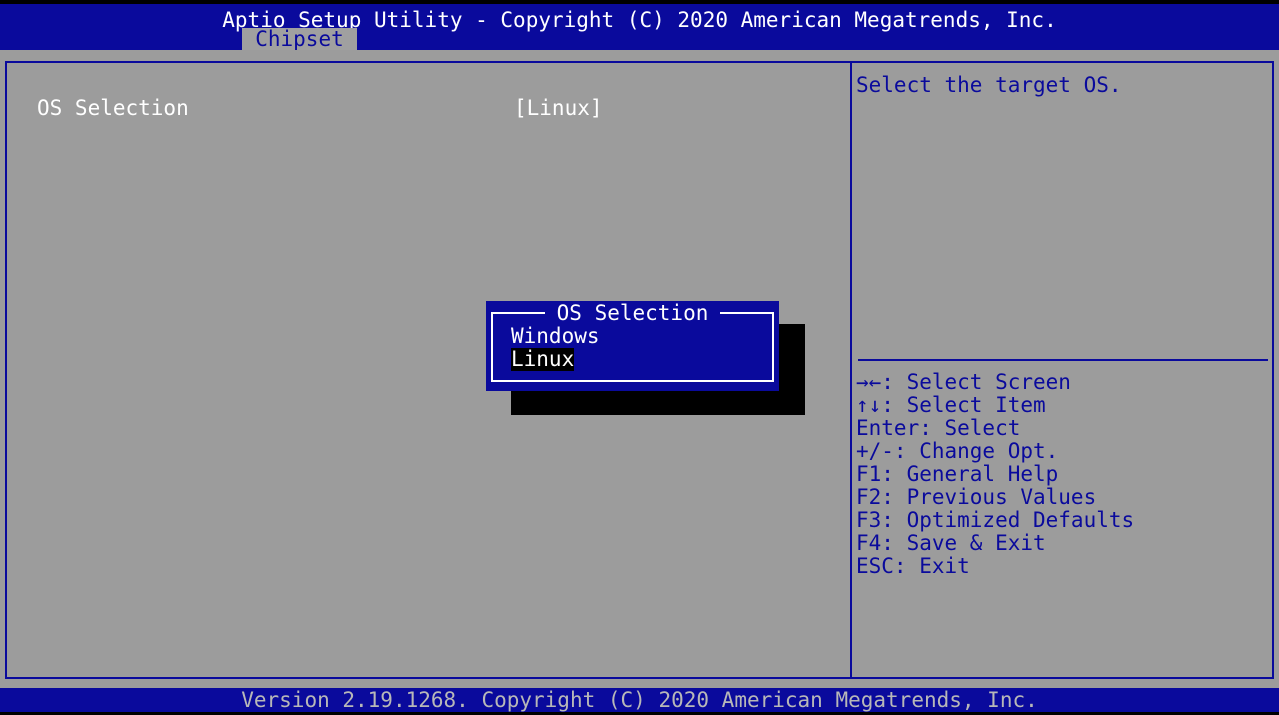 This screenshot has width=1279, height=715. I want to click on option-linux: Linux, so click(543, 359).